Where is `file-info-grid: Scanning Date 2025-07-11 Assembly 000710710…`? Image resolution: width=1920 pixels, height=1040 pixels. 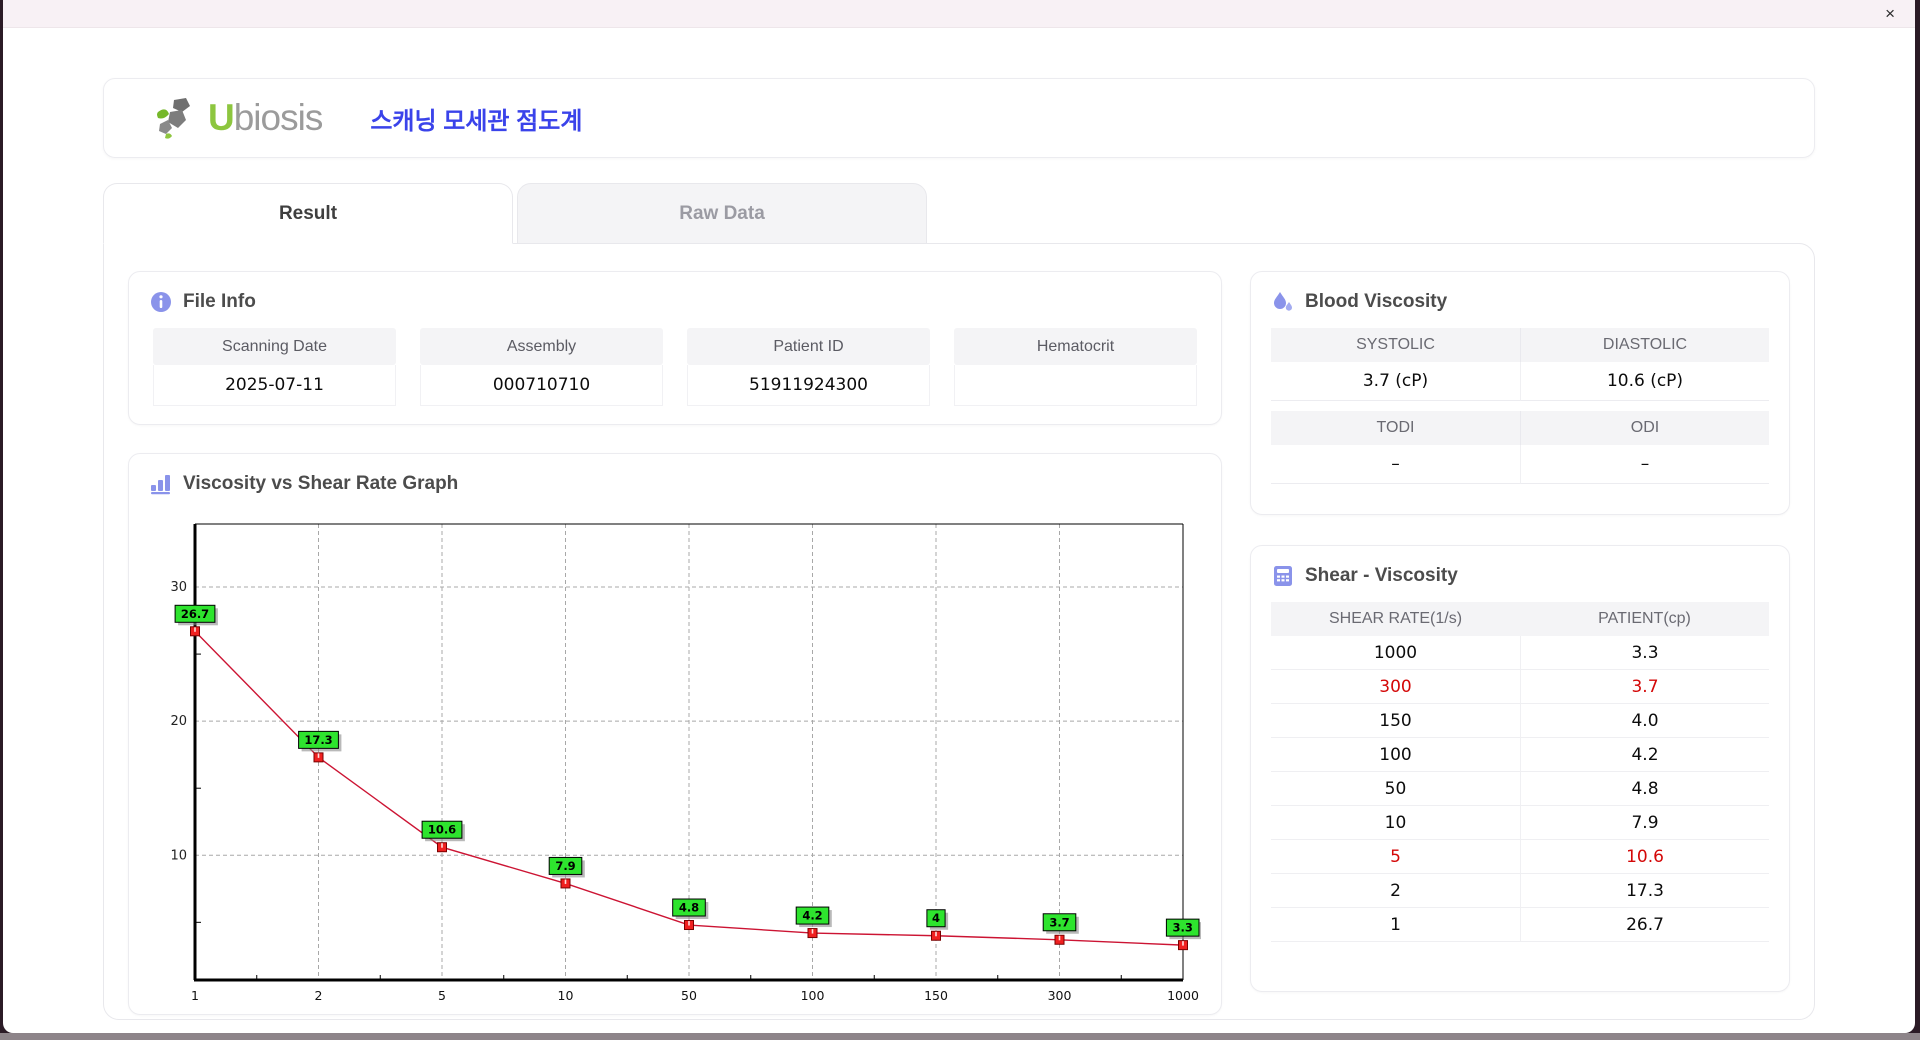 file-info-grid: Scanning Date 2025-07-11 Assembly 000710710… is located at coordinates (675, 367).